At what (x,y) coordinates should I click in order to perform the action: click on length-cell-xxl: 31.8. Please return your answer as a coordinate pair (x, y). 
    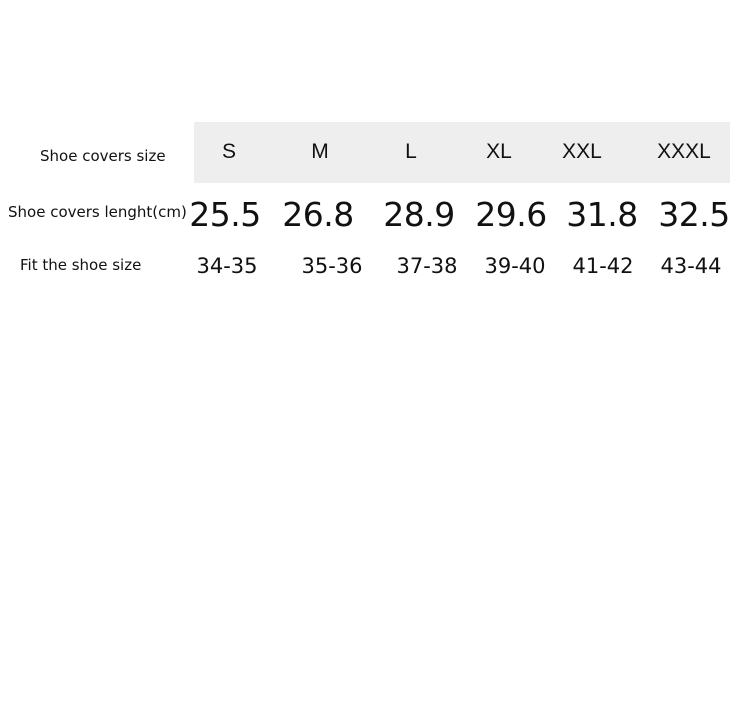
    Looking at the image, I should click on (602, 214).